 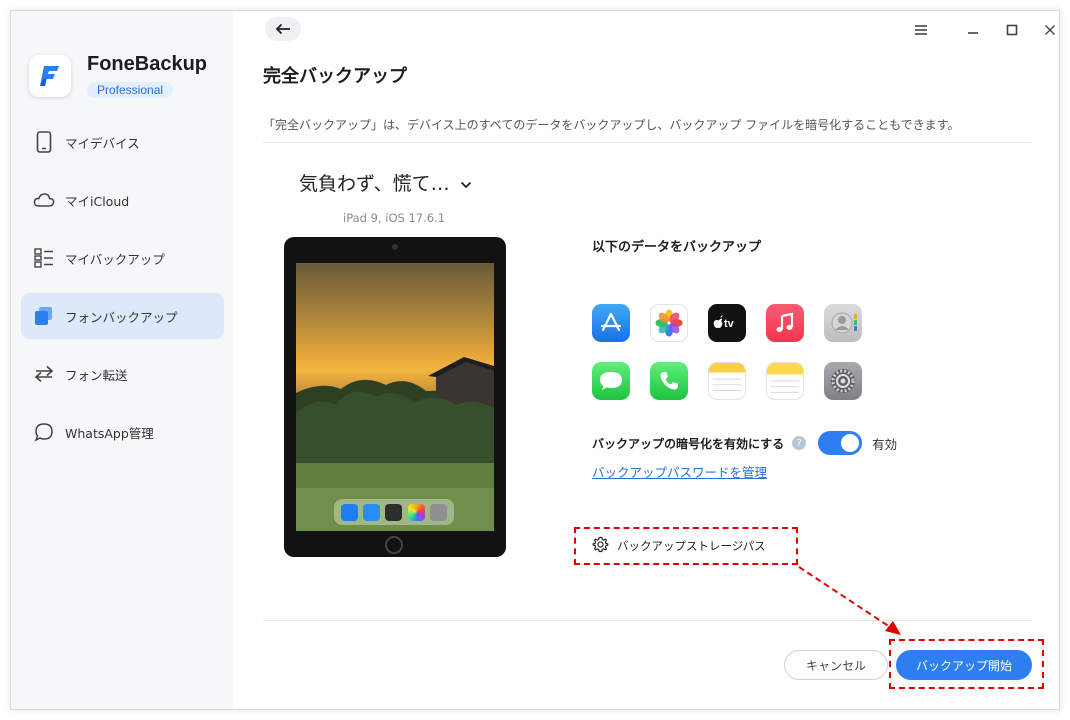 What do you see at coordinates (850, 443) in the screenshot?
I see `toggle-knob` at bounding box center [850, 443].